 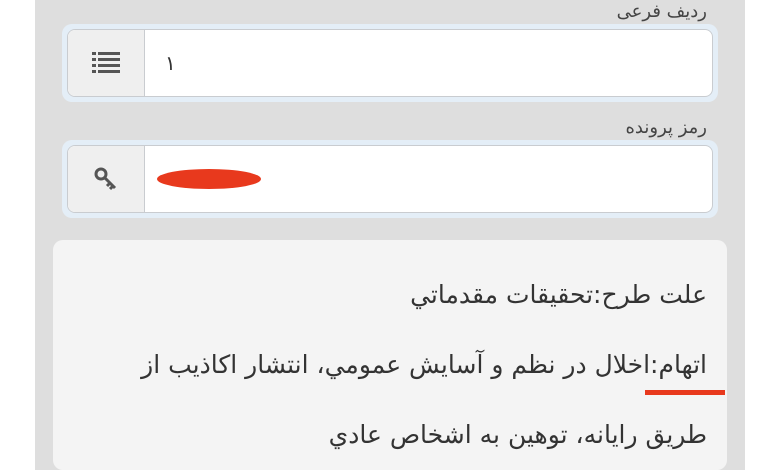 What do you see at coordinates (558, 295) in the screenshot?
I see `detail-text: علت طرح:تحقيقات مقدماتي` at bounding box center [558, 295].